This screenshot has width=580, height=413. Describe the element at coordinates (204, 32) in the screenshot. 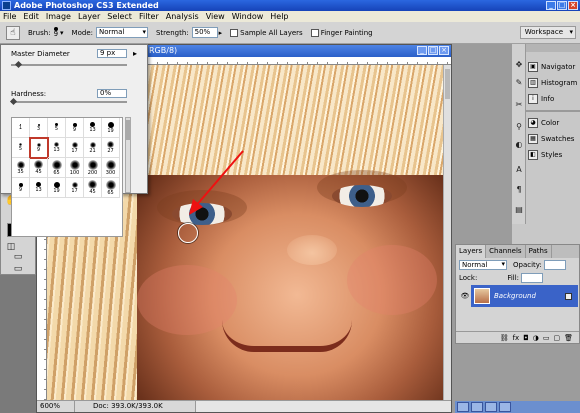

I see `strength-input: 50%` at that location.